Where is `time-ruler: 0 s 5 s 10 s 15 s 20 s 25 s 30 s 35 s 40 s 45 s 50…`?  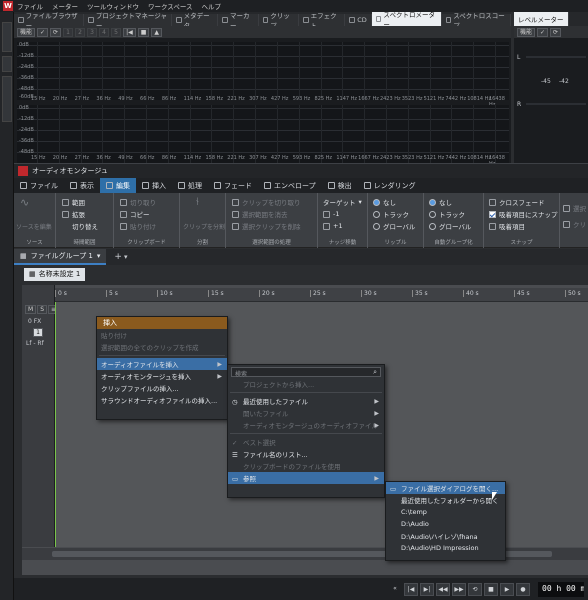 time-ruler: 0 s 5 s 10 s 15 s 20 s 25 s 30 s 35 s 40 s 45 s 50… is located at coordinates (321, 295).